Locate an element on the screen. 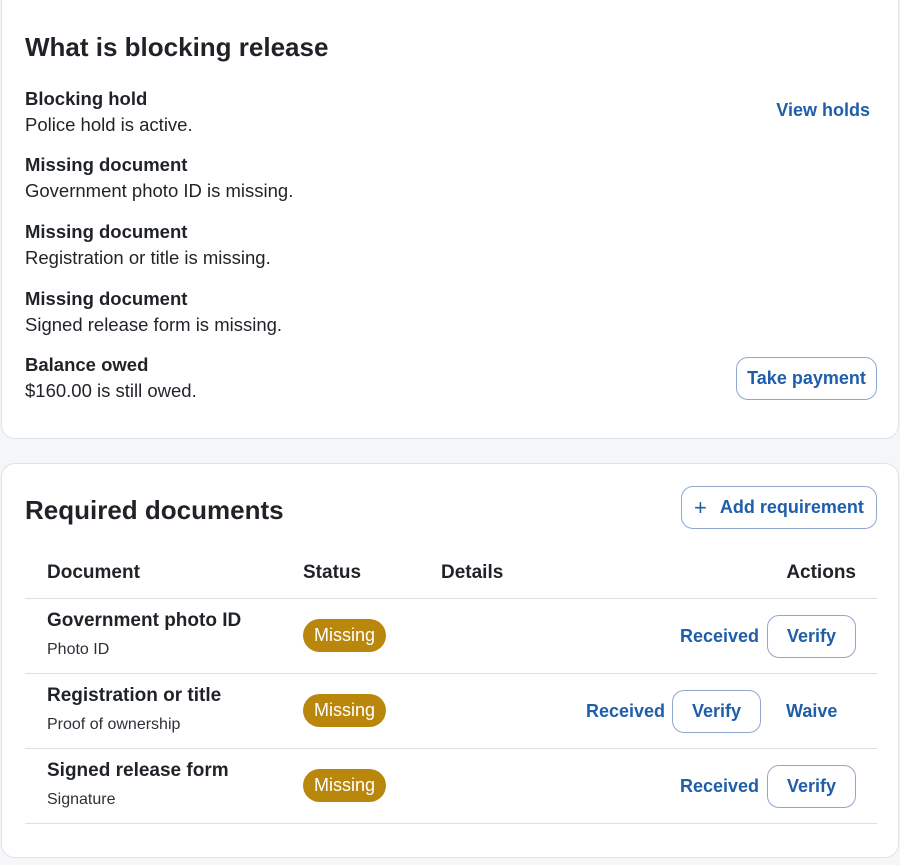 This screenshot has height=865, width=900. add-requirement-label: Add requirement is located at coordinates (791, 507).